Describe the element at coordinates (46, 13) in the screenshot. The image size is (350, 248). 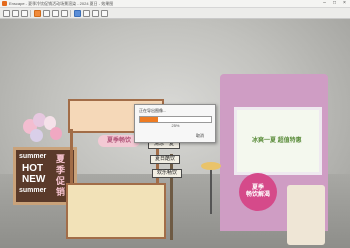
I see `camera-icon` at that location.